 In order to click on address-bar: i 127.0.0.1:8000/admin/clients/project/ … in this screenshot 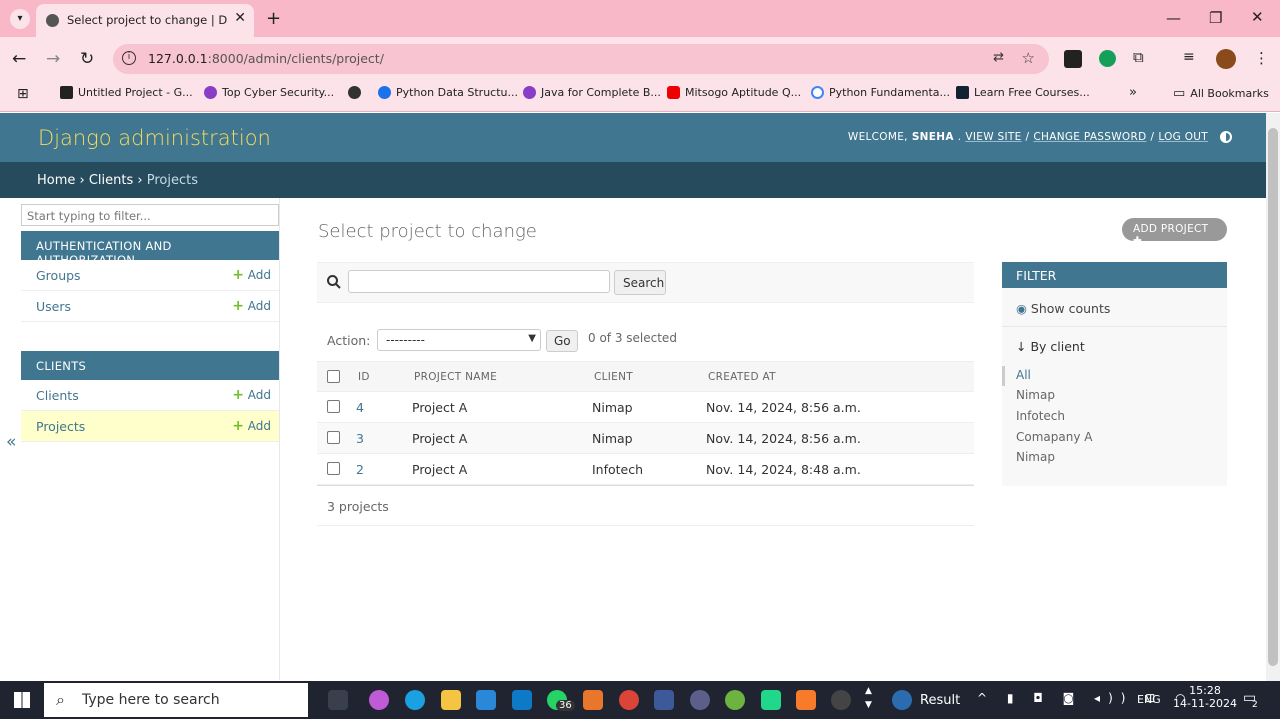, I will do `click(581, 59)`.